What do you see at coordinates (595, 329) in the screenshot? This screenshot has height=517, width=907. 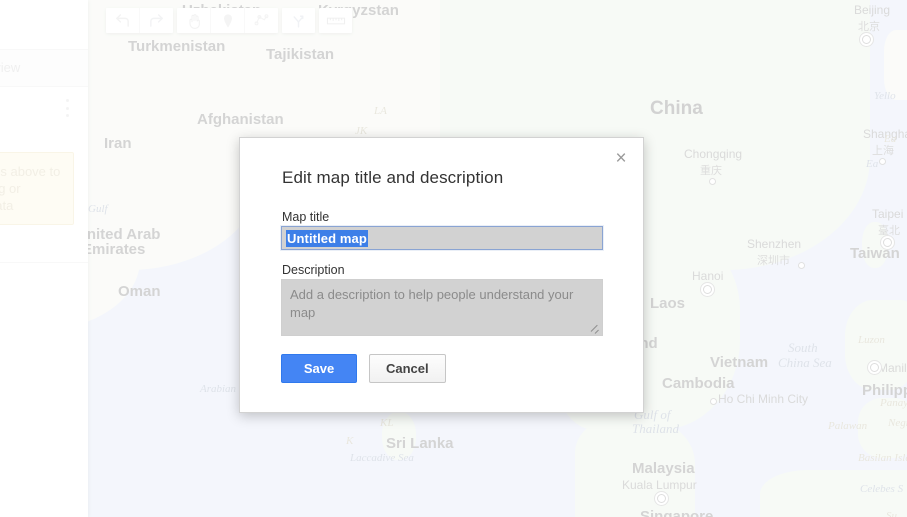 I see `resize-handle-icon` at bounding box center [595, 329].